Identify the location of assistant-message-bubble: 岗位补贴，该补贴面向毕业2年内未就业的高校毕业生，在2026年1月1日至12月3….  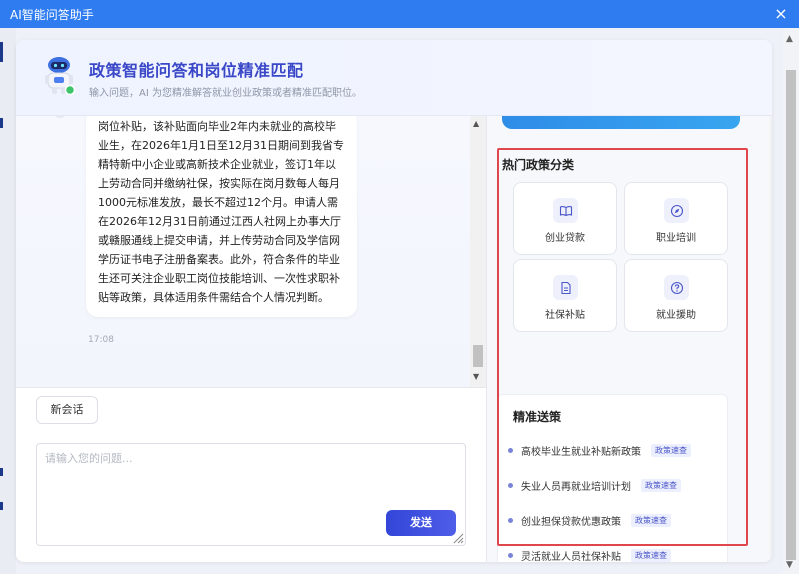
(221, 216).